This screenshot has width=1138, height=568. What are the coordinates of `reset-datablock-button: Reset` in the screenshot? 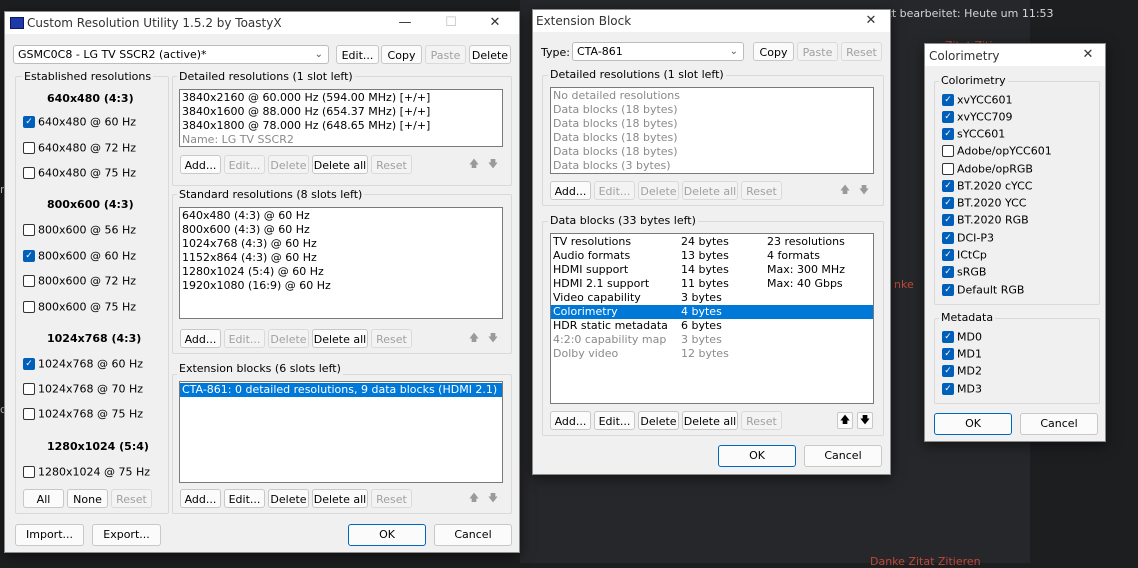 It's located at (761, 420).